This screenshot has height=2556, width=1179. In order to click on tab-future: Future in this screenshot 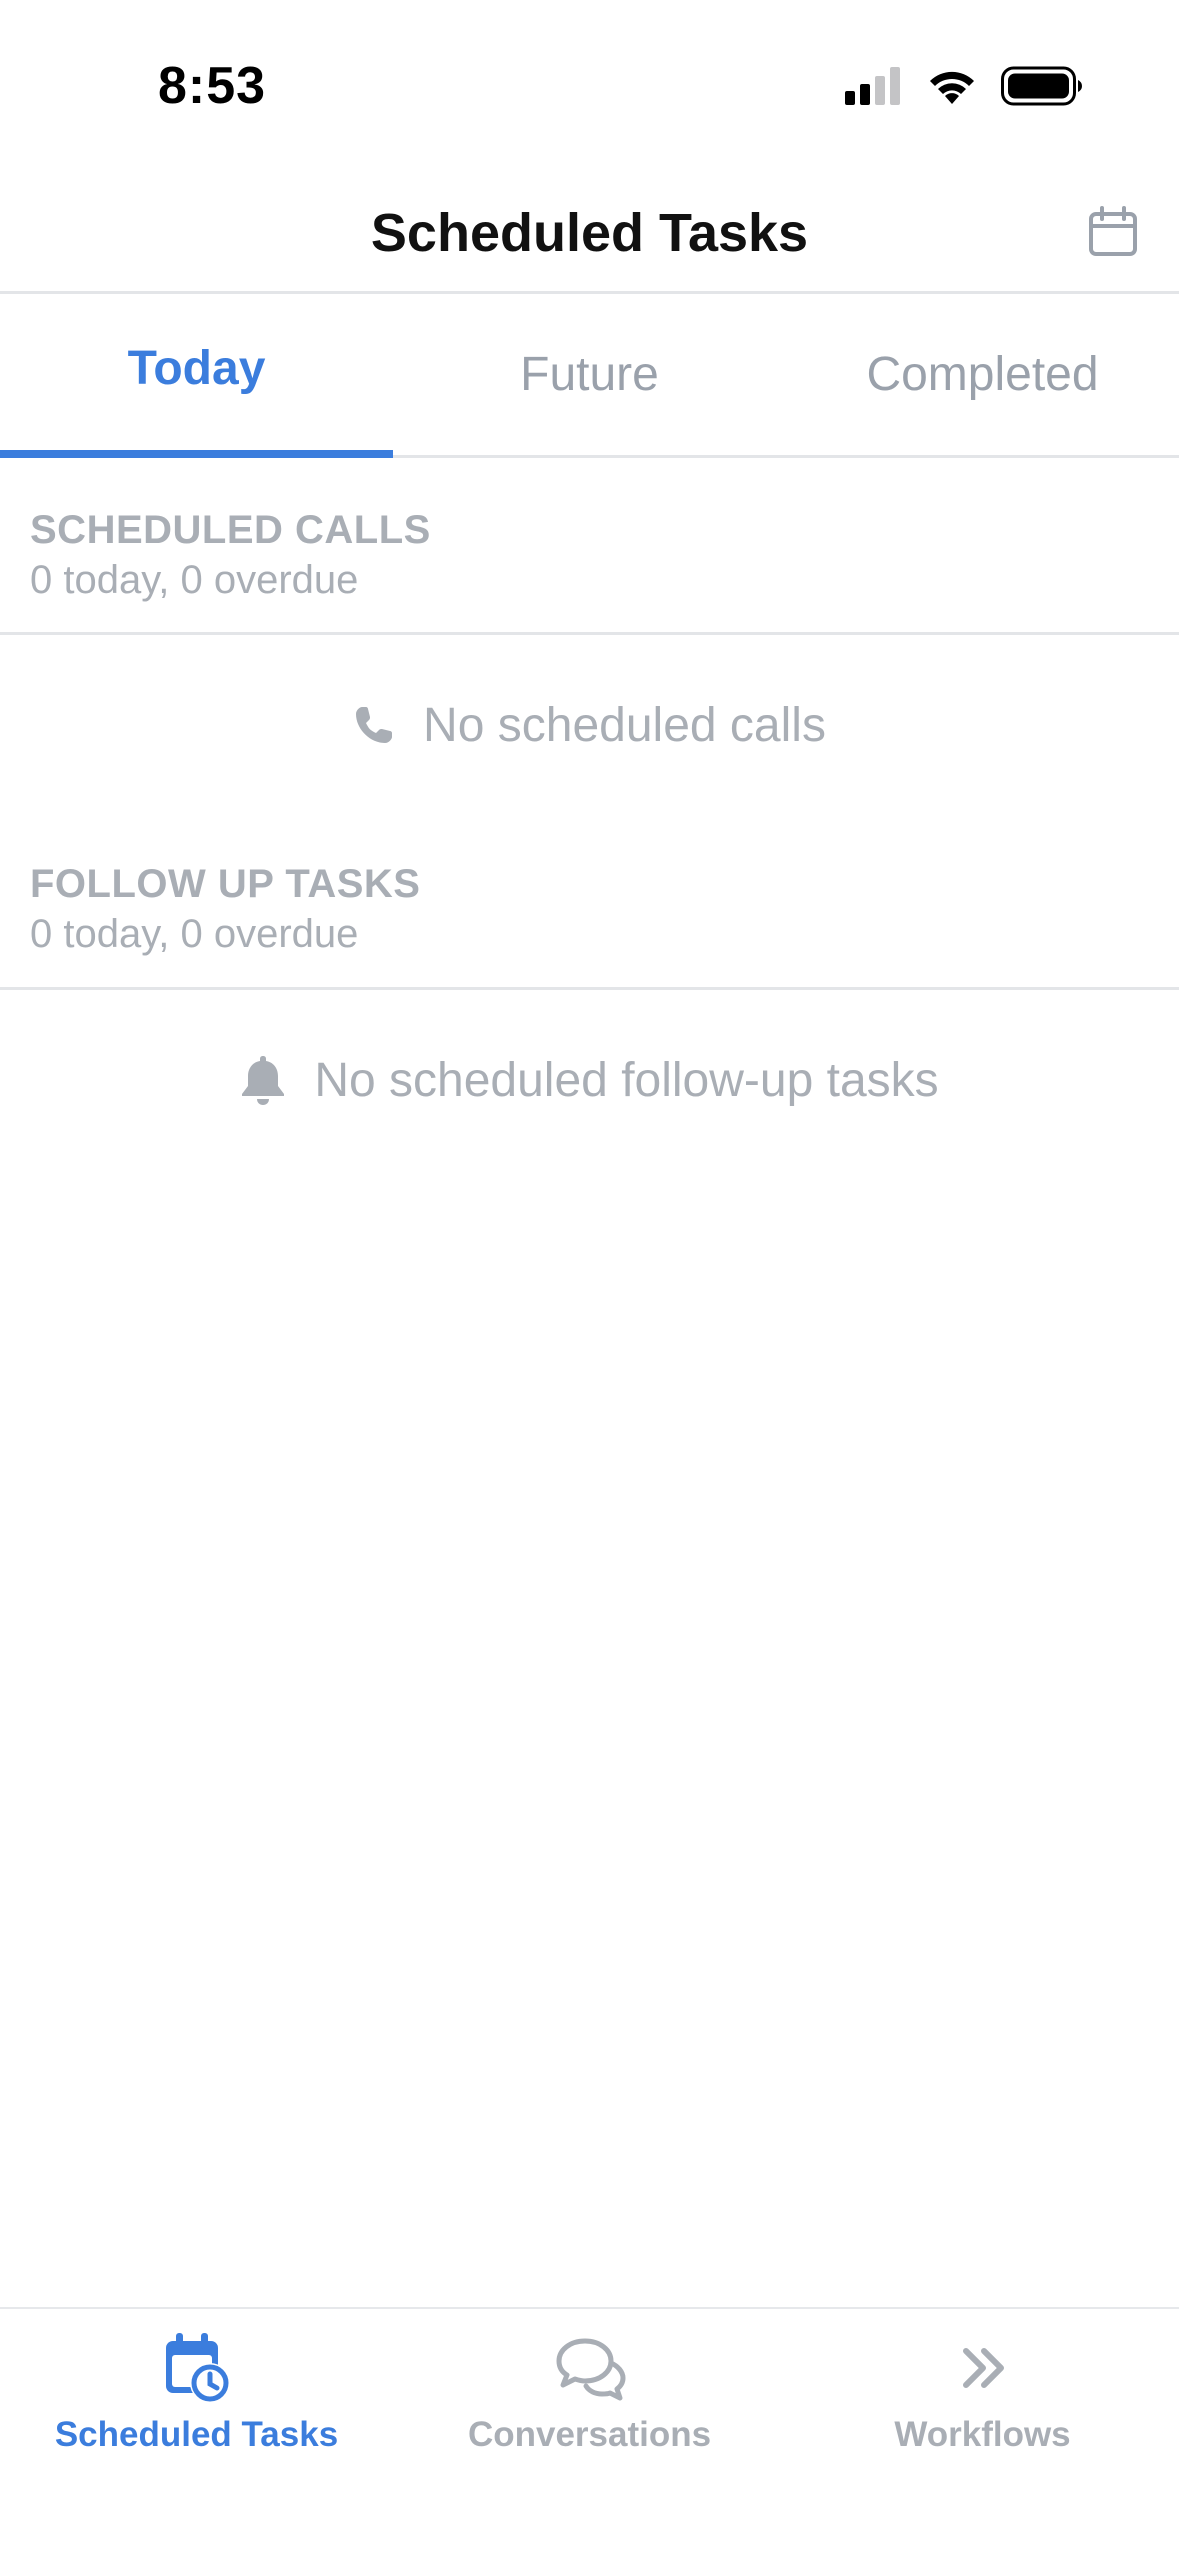, I will do `click(589, 374)`.